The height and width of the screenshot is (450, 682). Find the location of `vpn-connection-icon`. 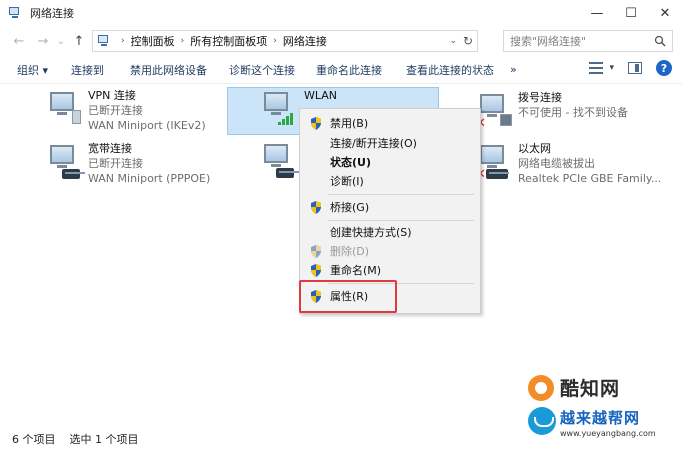

vpn-connection-icon is located at coordinates (64, 108).